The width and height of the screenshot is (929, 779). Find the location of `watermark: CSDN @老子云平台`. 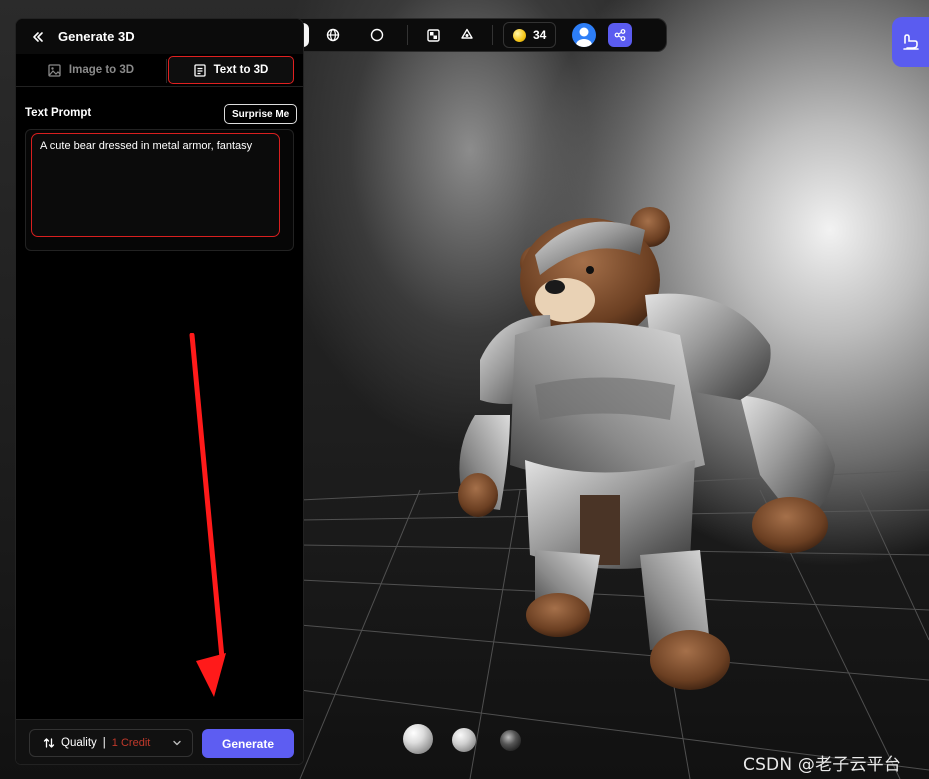

watermark: CSDN @老子云平台 is located at coordinates (822, 765).